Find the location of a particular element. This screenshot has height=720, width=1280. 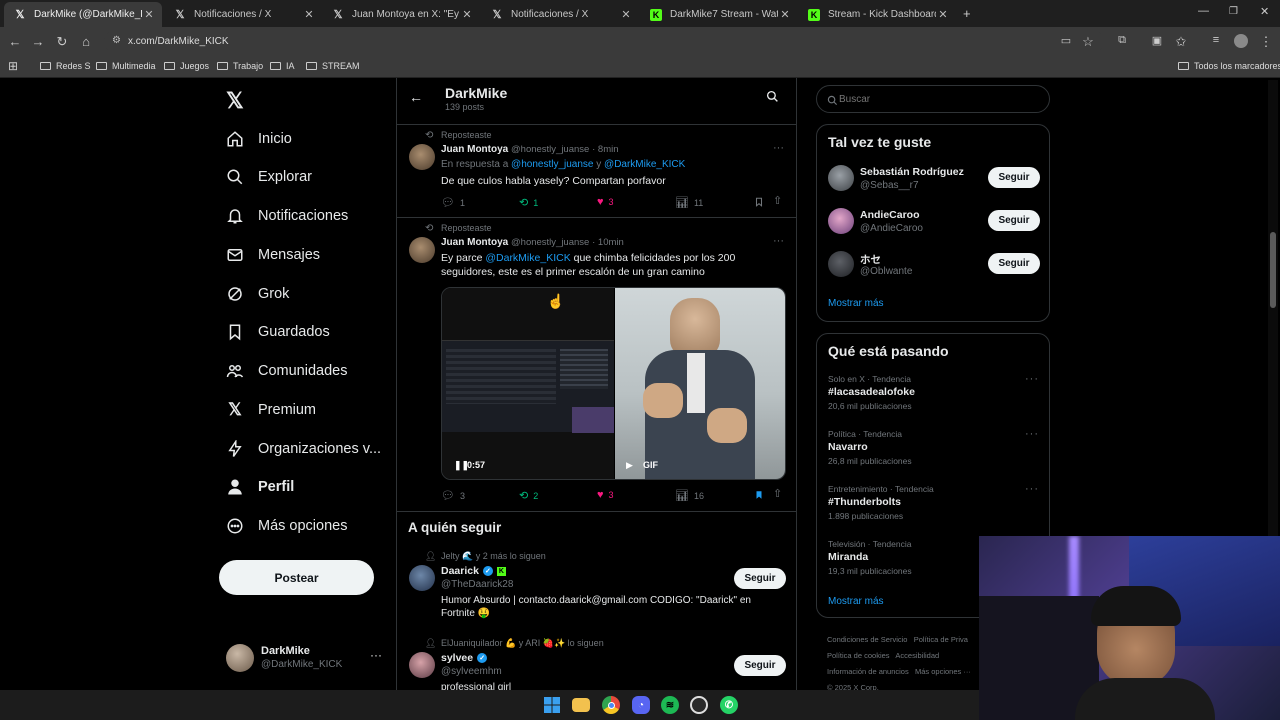

minimize-icon: — is located at coordinates (1203, 11).